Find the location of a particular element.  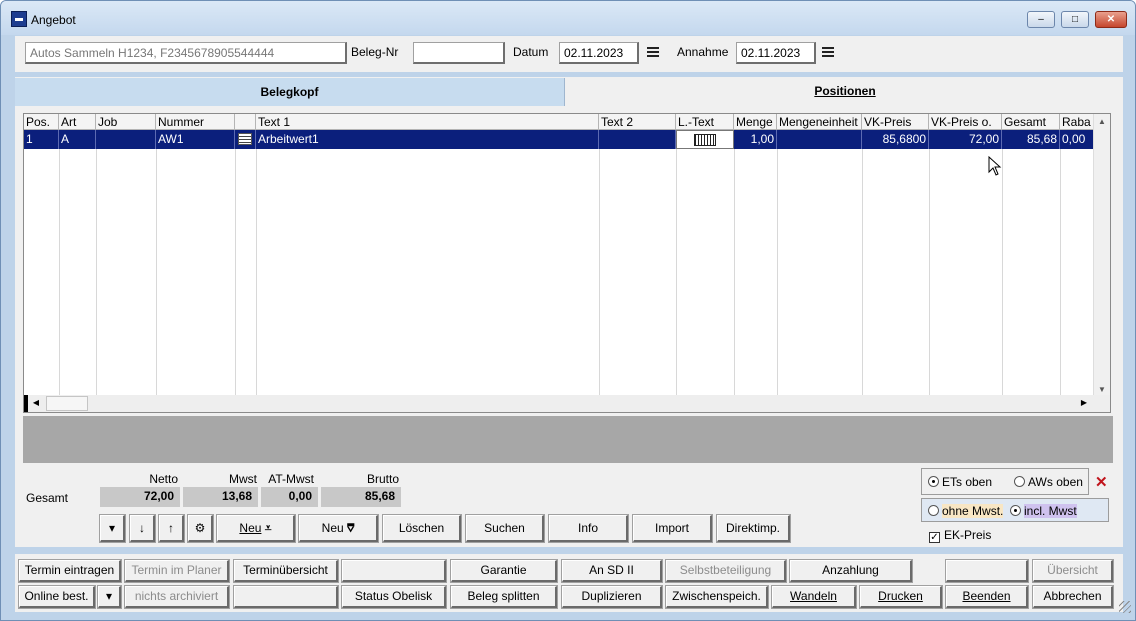

info-button: Info is located at coordinates (588, 528).